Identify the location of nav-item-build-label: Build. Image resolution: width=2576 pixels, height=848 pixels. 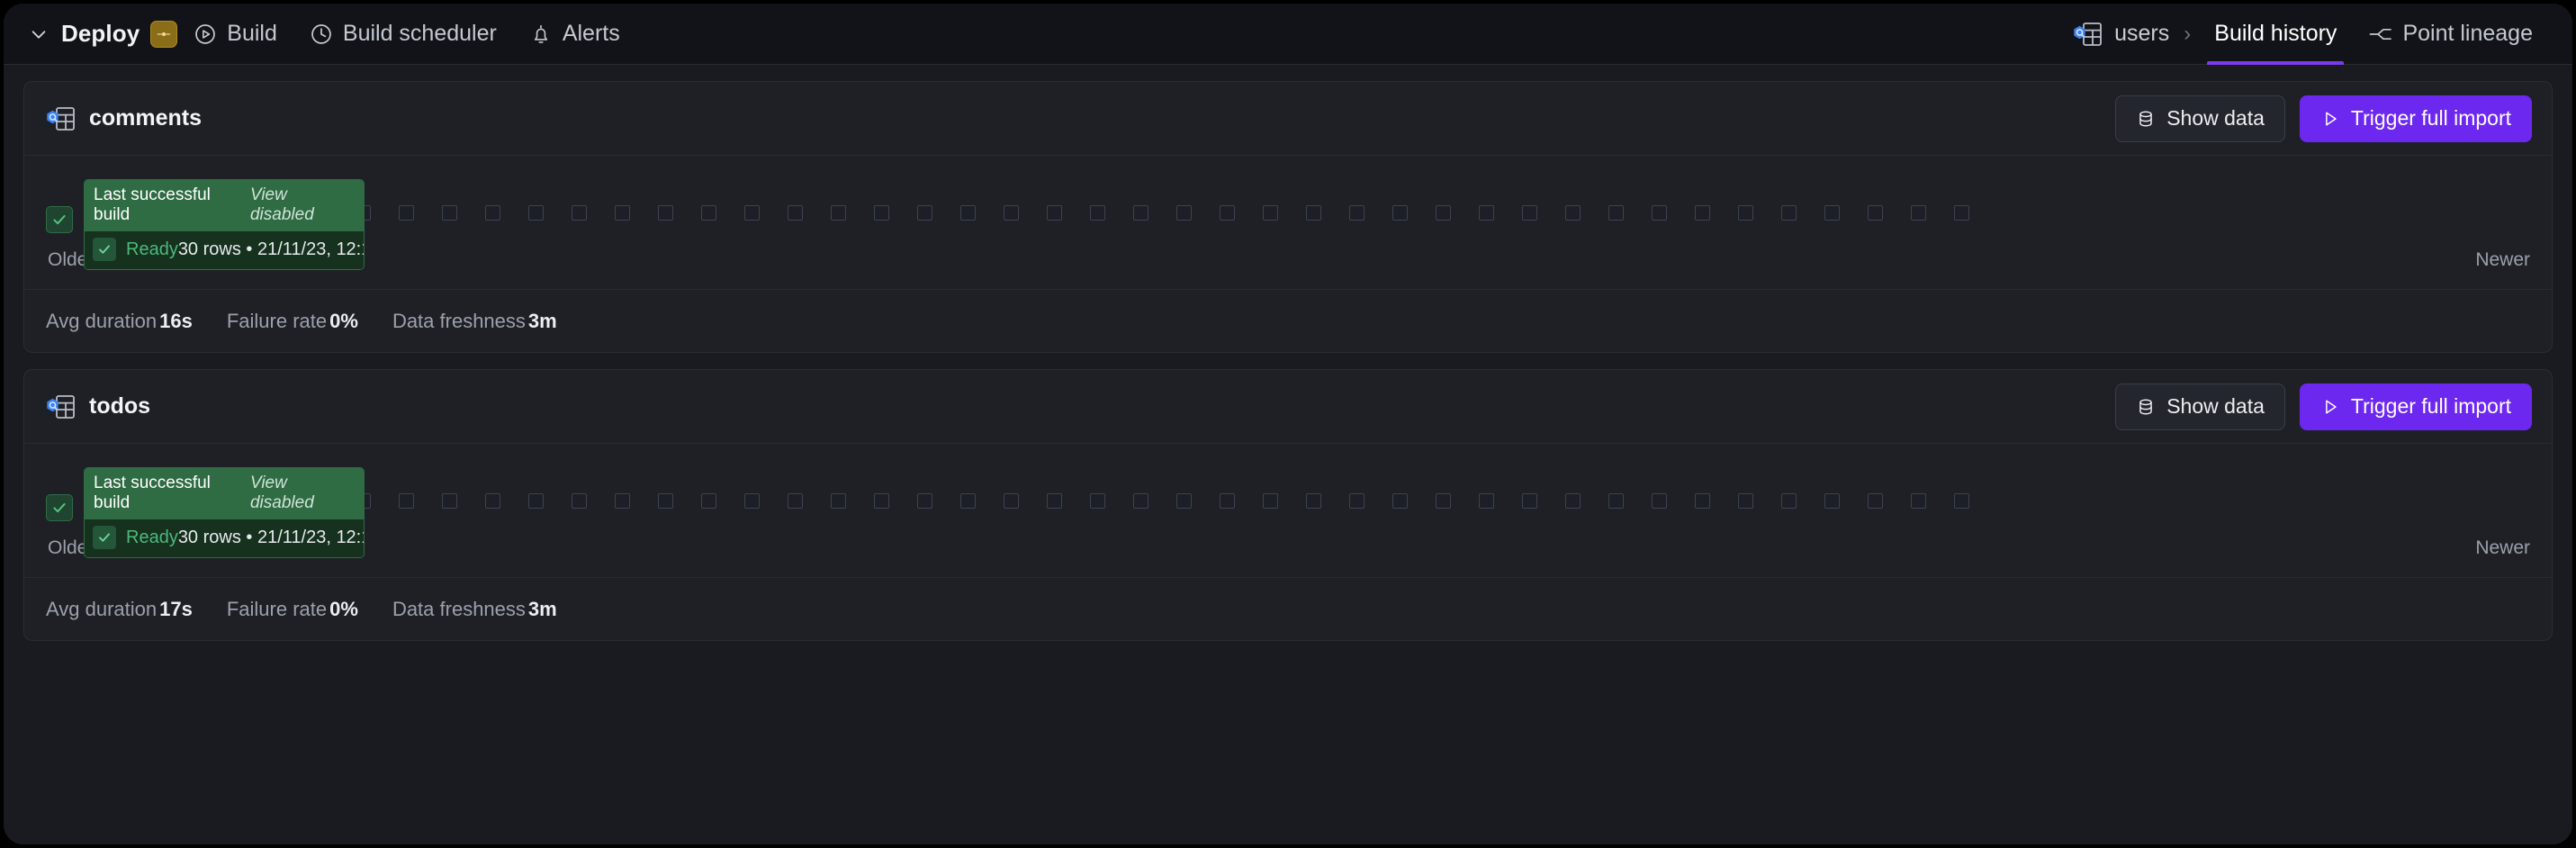
(252, 33).